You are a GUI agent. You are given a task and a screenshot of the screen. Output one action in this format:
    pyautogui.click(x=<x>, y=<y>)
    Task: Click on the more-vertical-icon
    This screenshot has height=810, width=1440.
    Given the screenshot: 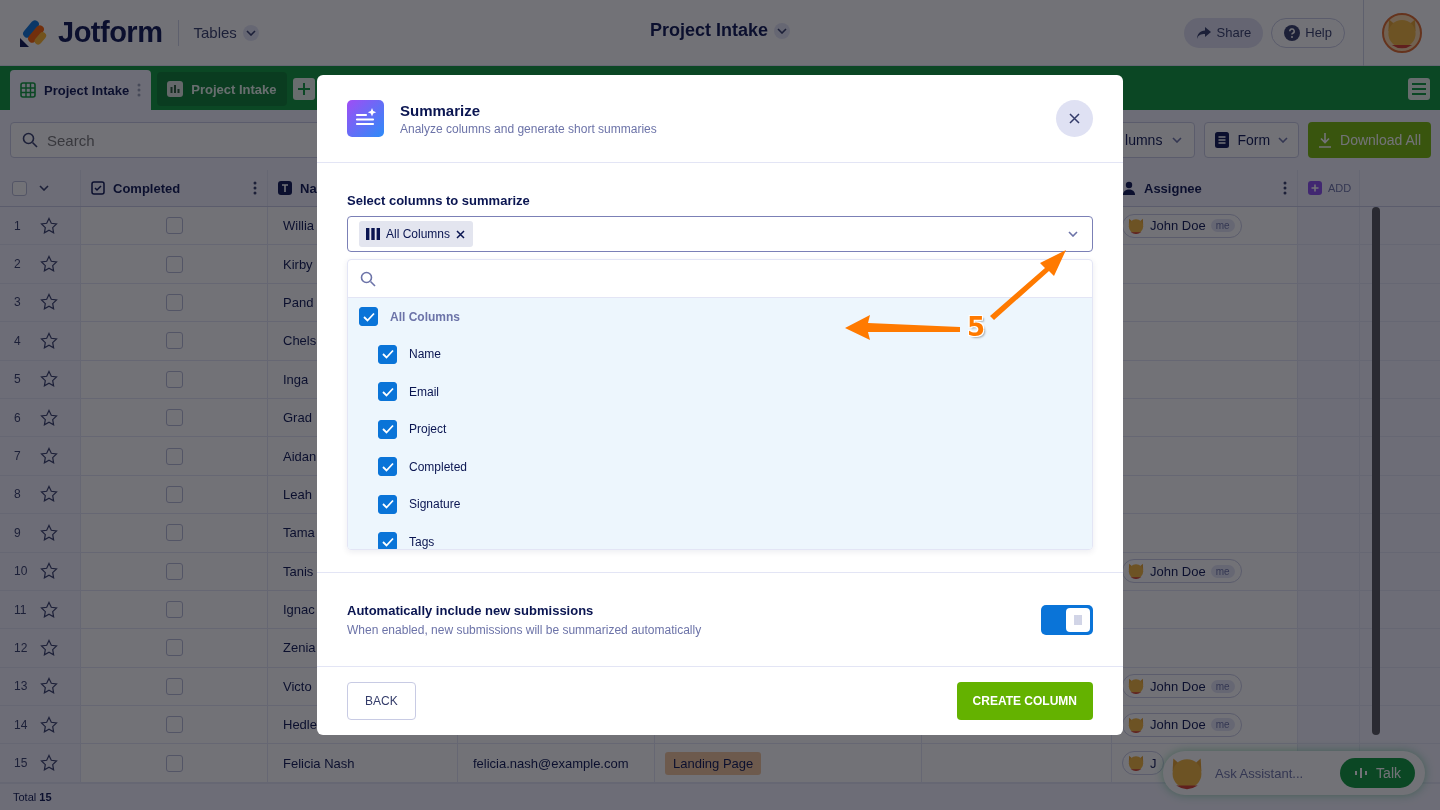 What is the action you would take?
    pyautogui.click(x=1285, y=188)
    